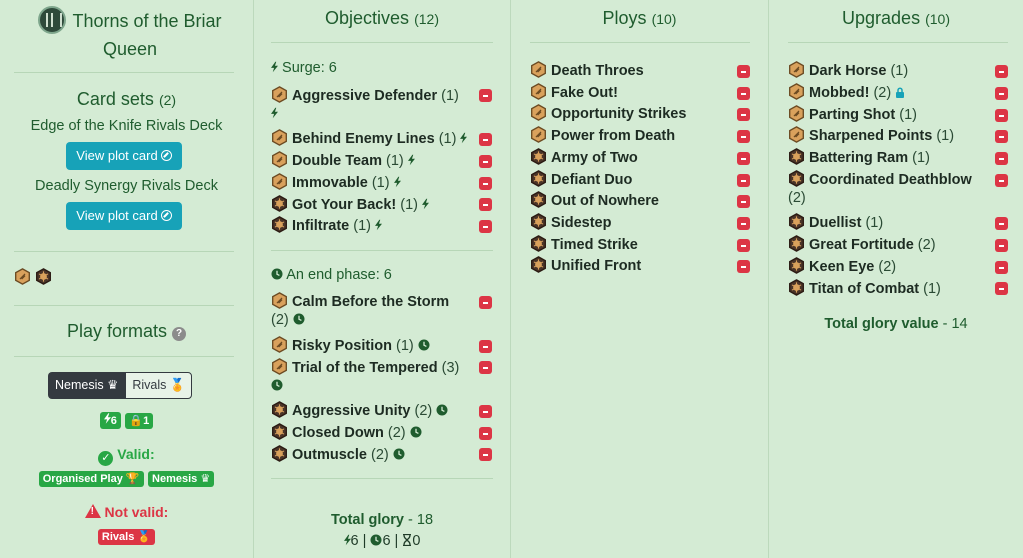  What do you see at coordinates (350, 204) in the screenshot?
I see `card-row: Got Your Back! (1)` at bounding box center [350, 204].